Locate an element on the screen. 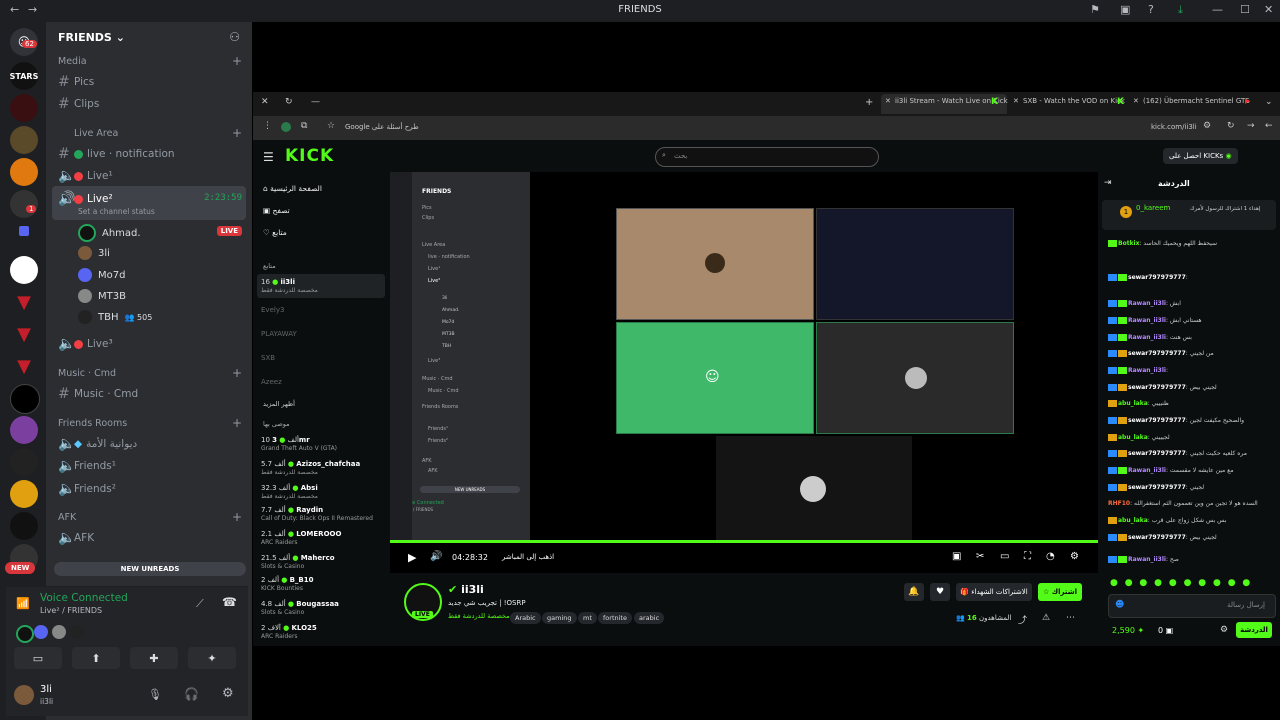 The width and height of the screenshot is (1280, 720). hamburger-icon: ☰ is located at coordinates (268, 157).